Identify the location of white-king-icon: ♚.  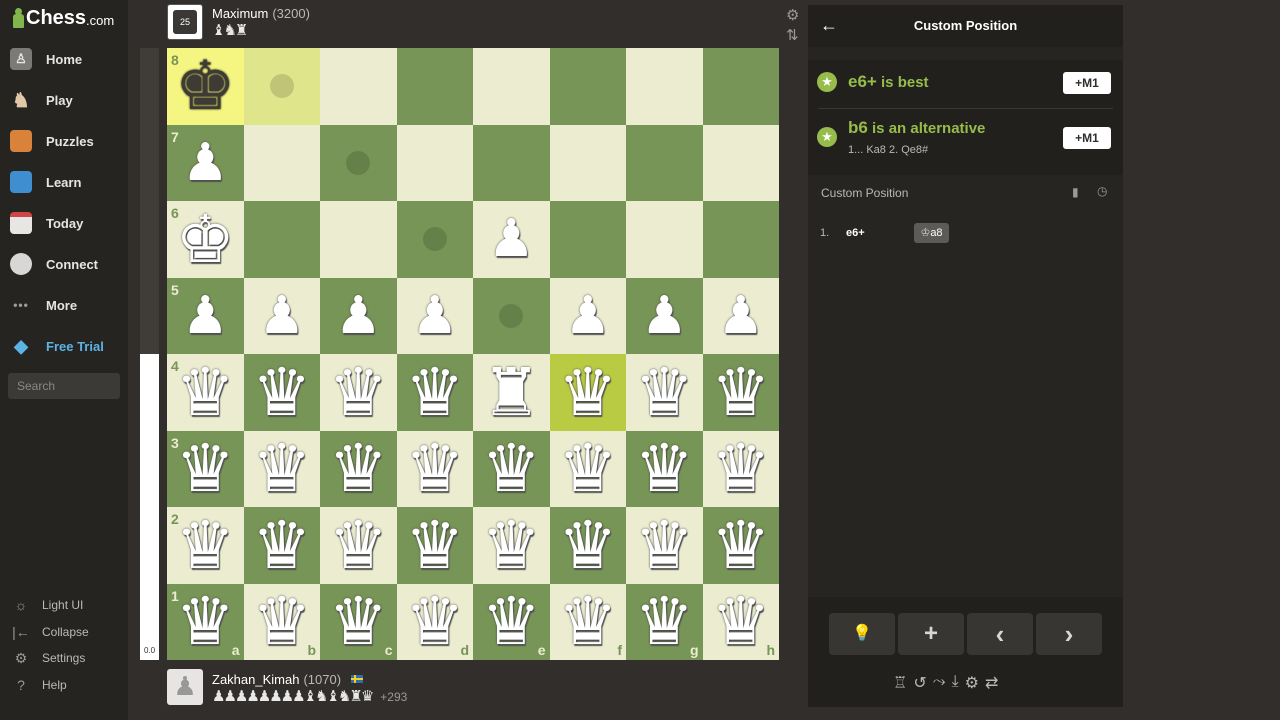
(205, 239).